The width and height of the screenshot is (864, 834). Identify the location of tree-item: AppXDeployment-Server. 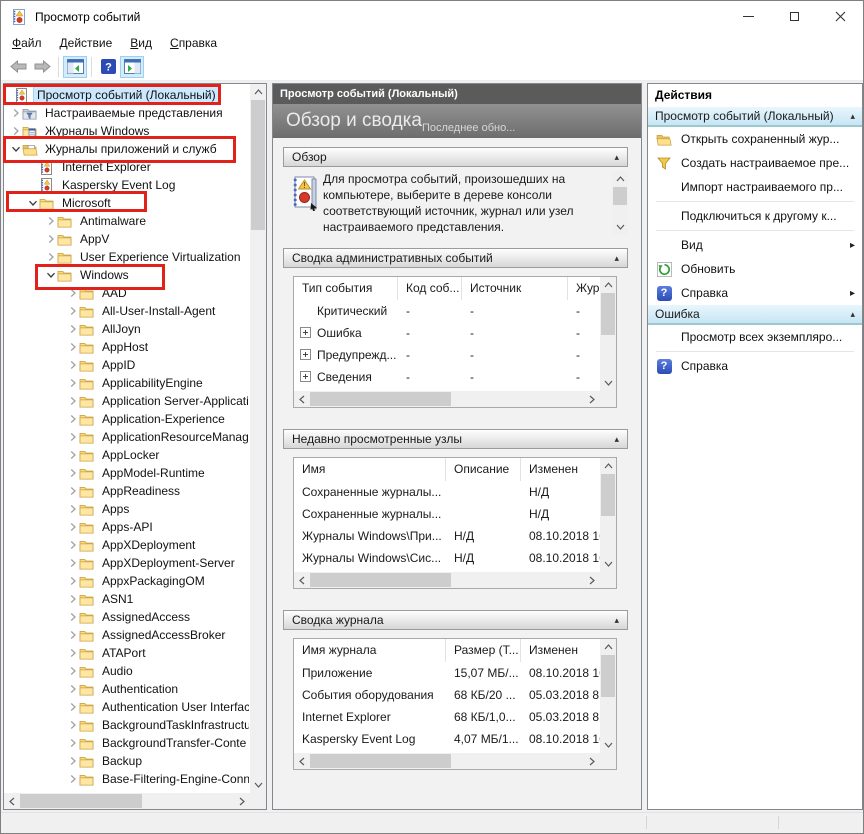
(126, 563).